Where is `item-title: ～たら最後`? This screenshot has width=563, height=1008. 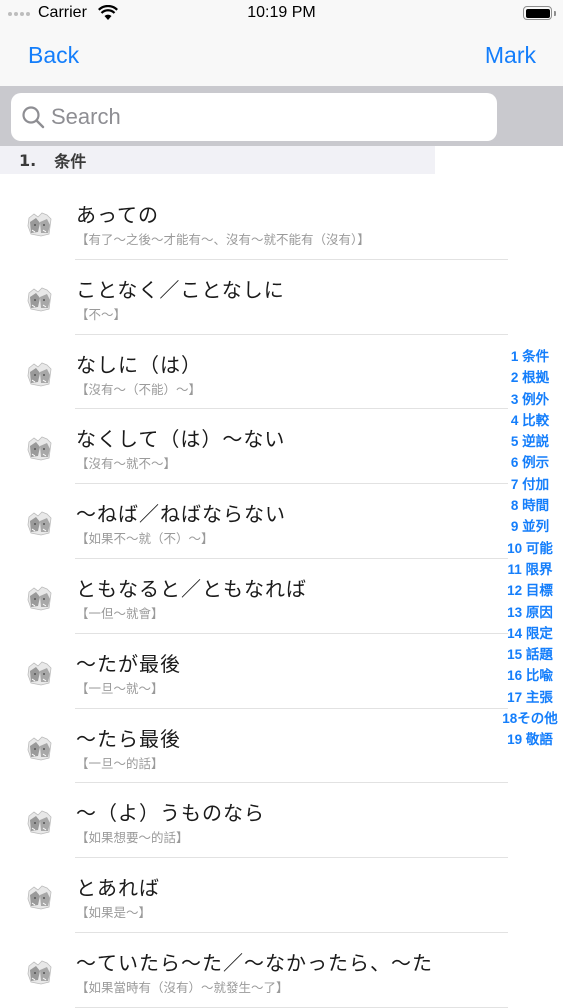 item-title: ～たら最後 is located at coordinates (128, 738).